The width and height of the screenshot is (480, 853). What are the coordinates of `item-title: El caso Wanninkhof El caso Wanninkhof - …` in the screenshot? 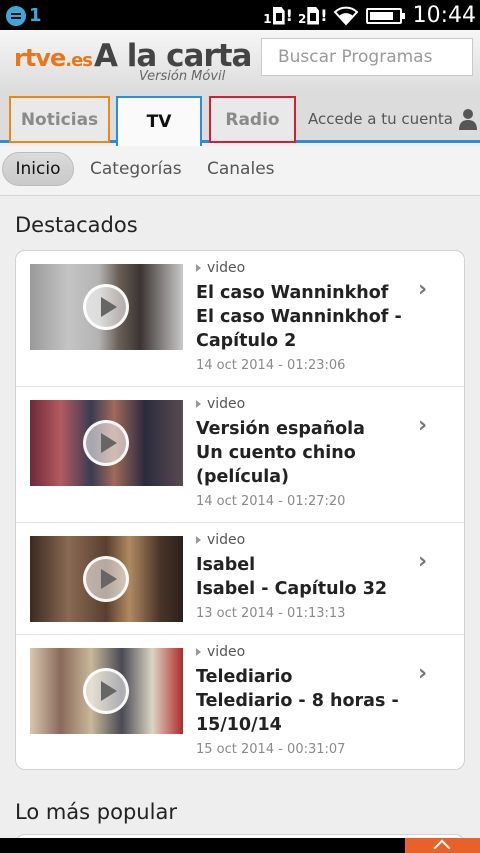 It's located at (306, 317).